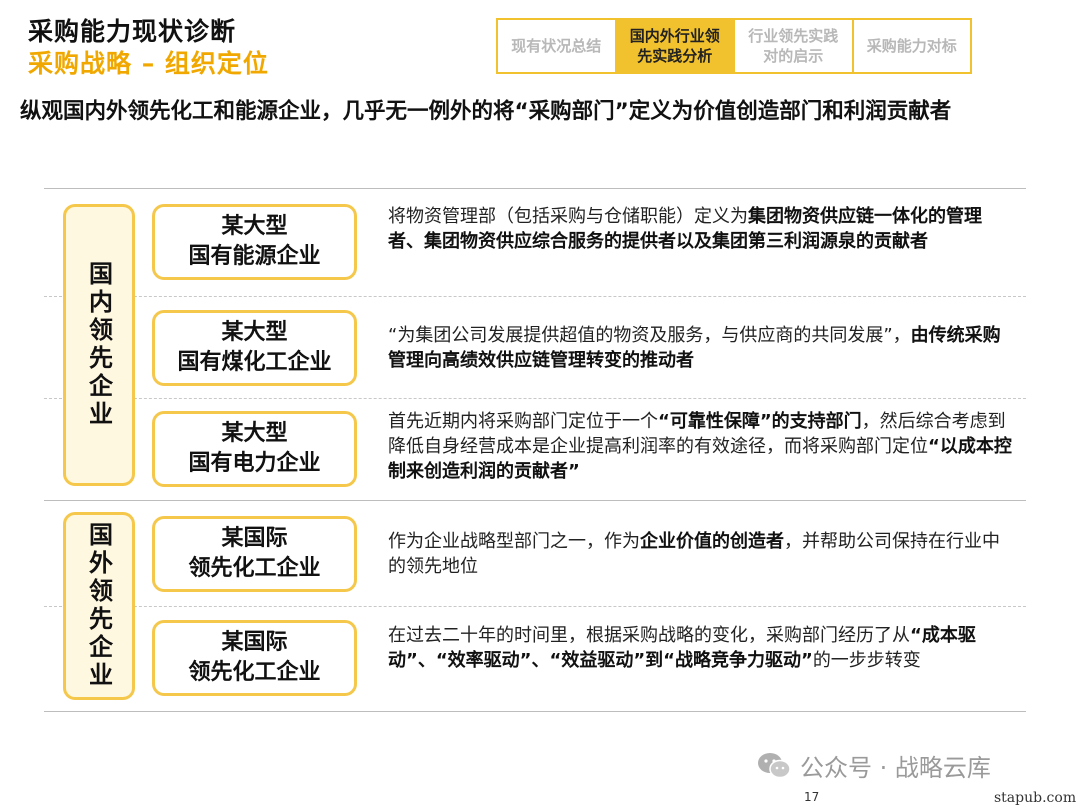 The image size is (1080, 810). Describe the element at coordinates (866, 660) in the screenshot. I see `desc-text: 的一步步转变` at that location.